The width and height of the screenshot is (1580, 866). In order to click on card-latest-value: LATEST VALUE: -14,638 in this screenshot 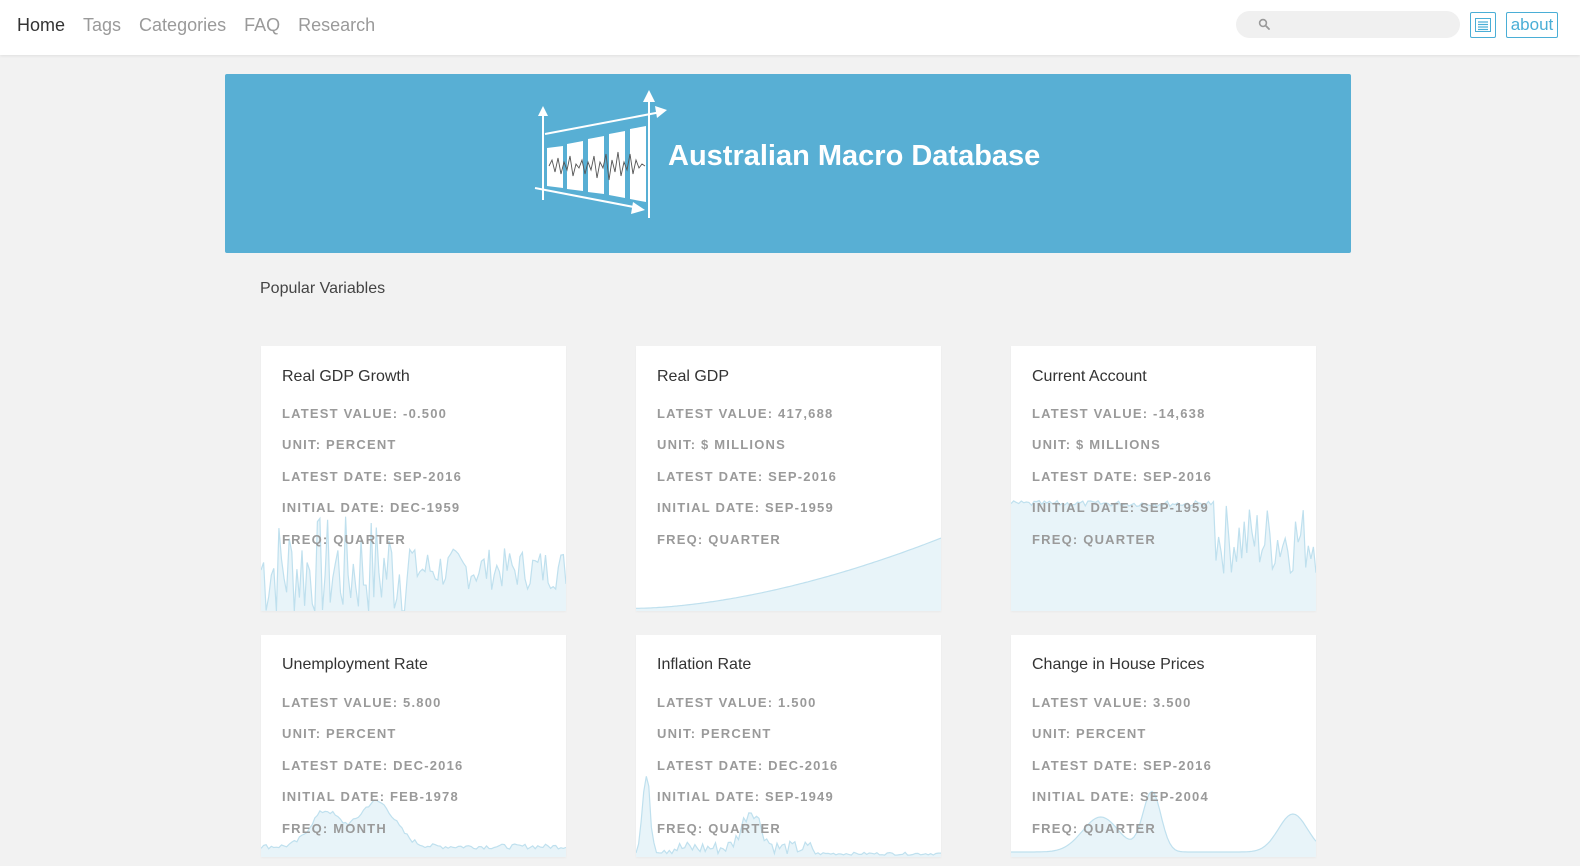, I will do `click(1119, 413)`.